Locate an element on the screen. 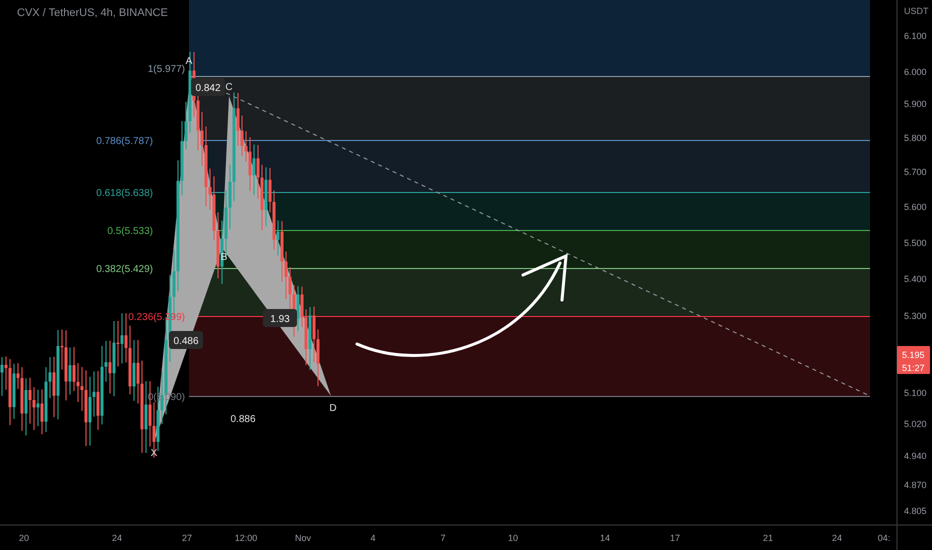 Image resolution: width=932 pixels, height=550 pixels. time-tick: 12:00 is located at coordinates (246, 538).